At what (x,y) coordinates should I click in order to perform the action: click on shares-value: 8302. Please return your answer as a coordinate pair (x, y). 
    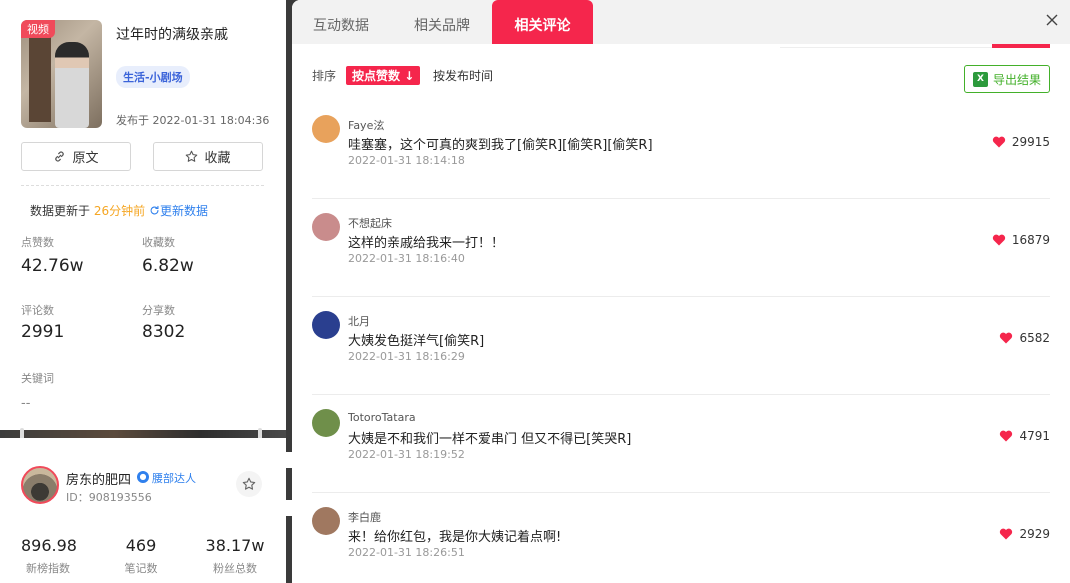
    Looking at the image, I should click on (164, 332).